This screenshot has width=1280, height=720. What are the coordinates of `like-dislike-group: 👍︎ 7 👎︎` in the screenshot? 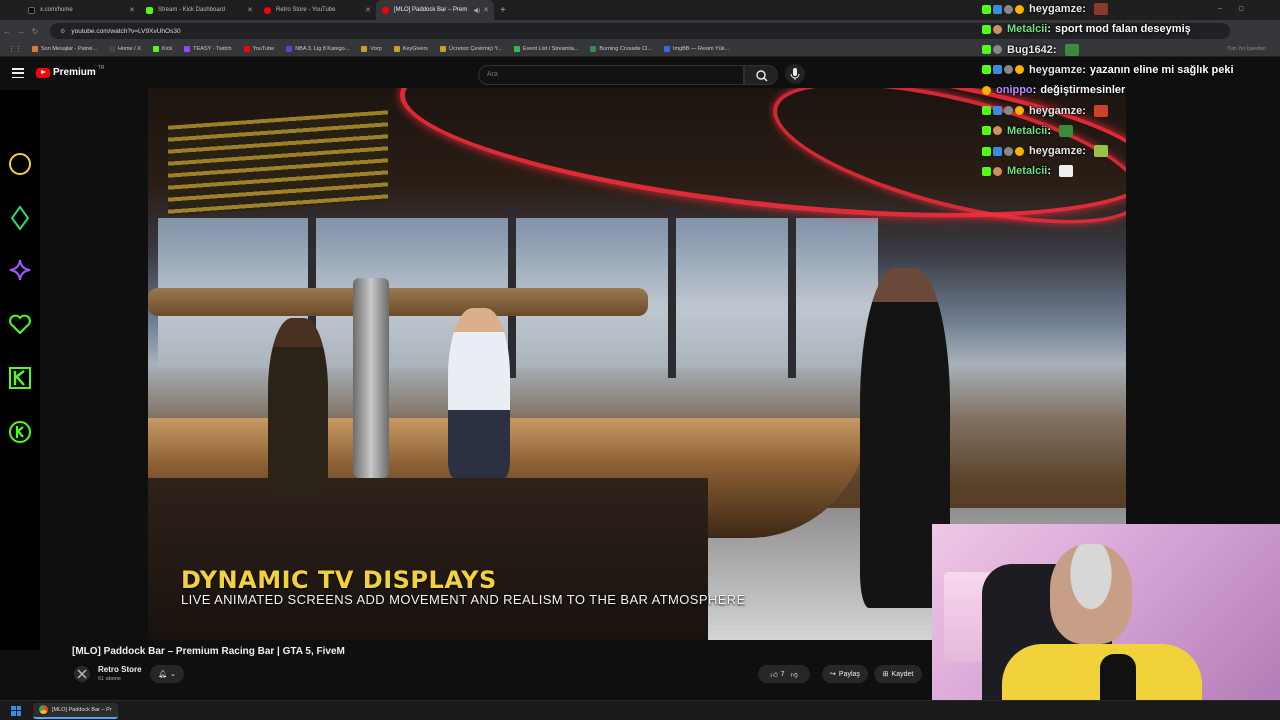 It's located at (784, 674).